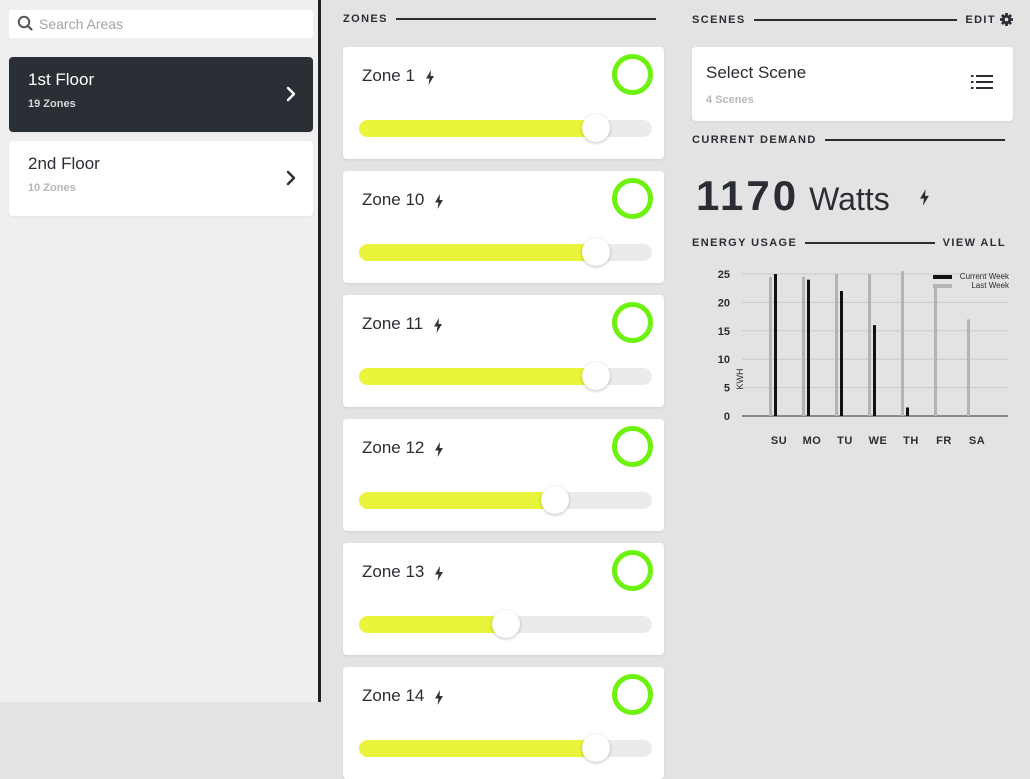  I want to click on view-all-link: VIEW ALL, so click(974, 243).